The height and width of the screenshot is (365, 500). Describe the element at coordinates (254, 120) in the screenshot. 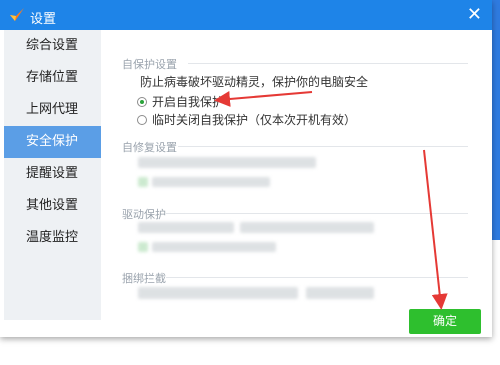

I see `radio-label: 临时关闭自我保护（仅本次开机有效）` at that location.